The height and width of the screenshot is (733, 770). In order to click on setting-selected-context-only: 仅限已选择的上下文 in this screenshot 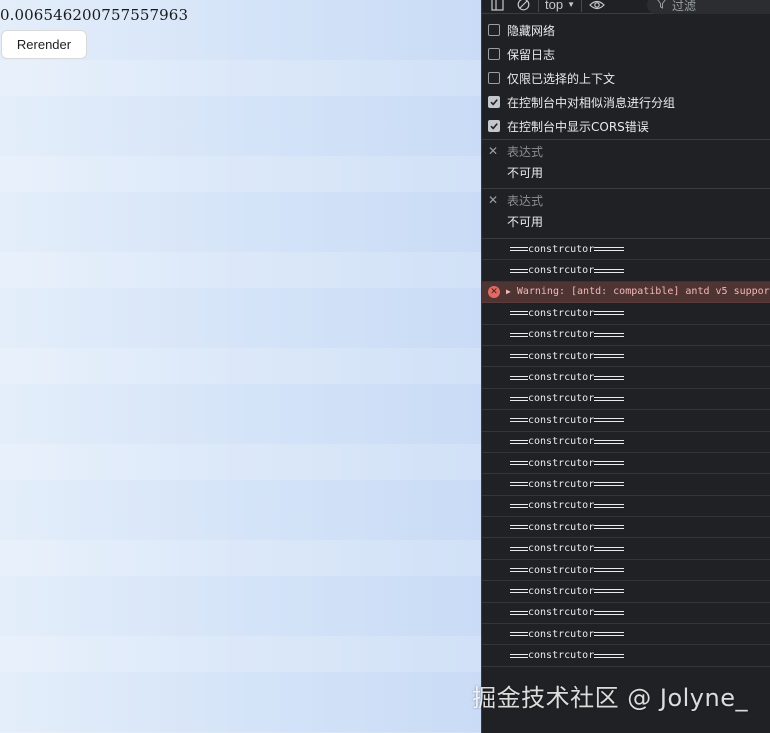, I will do `click(626, 78)`.